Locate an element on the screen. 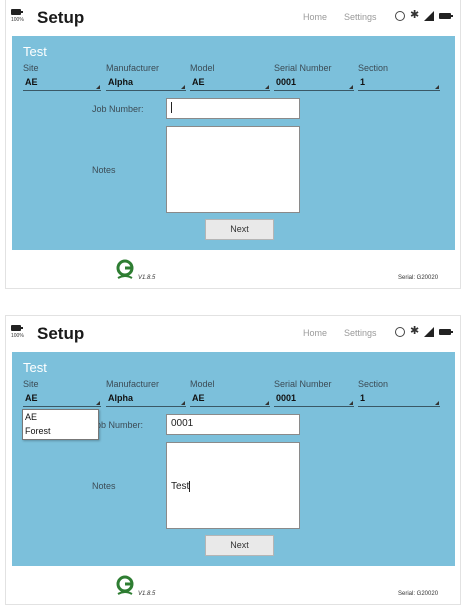 The width and height of the screenshot is (466, 611). job-number-value: 0001 is located at coordinates (182, 423).